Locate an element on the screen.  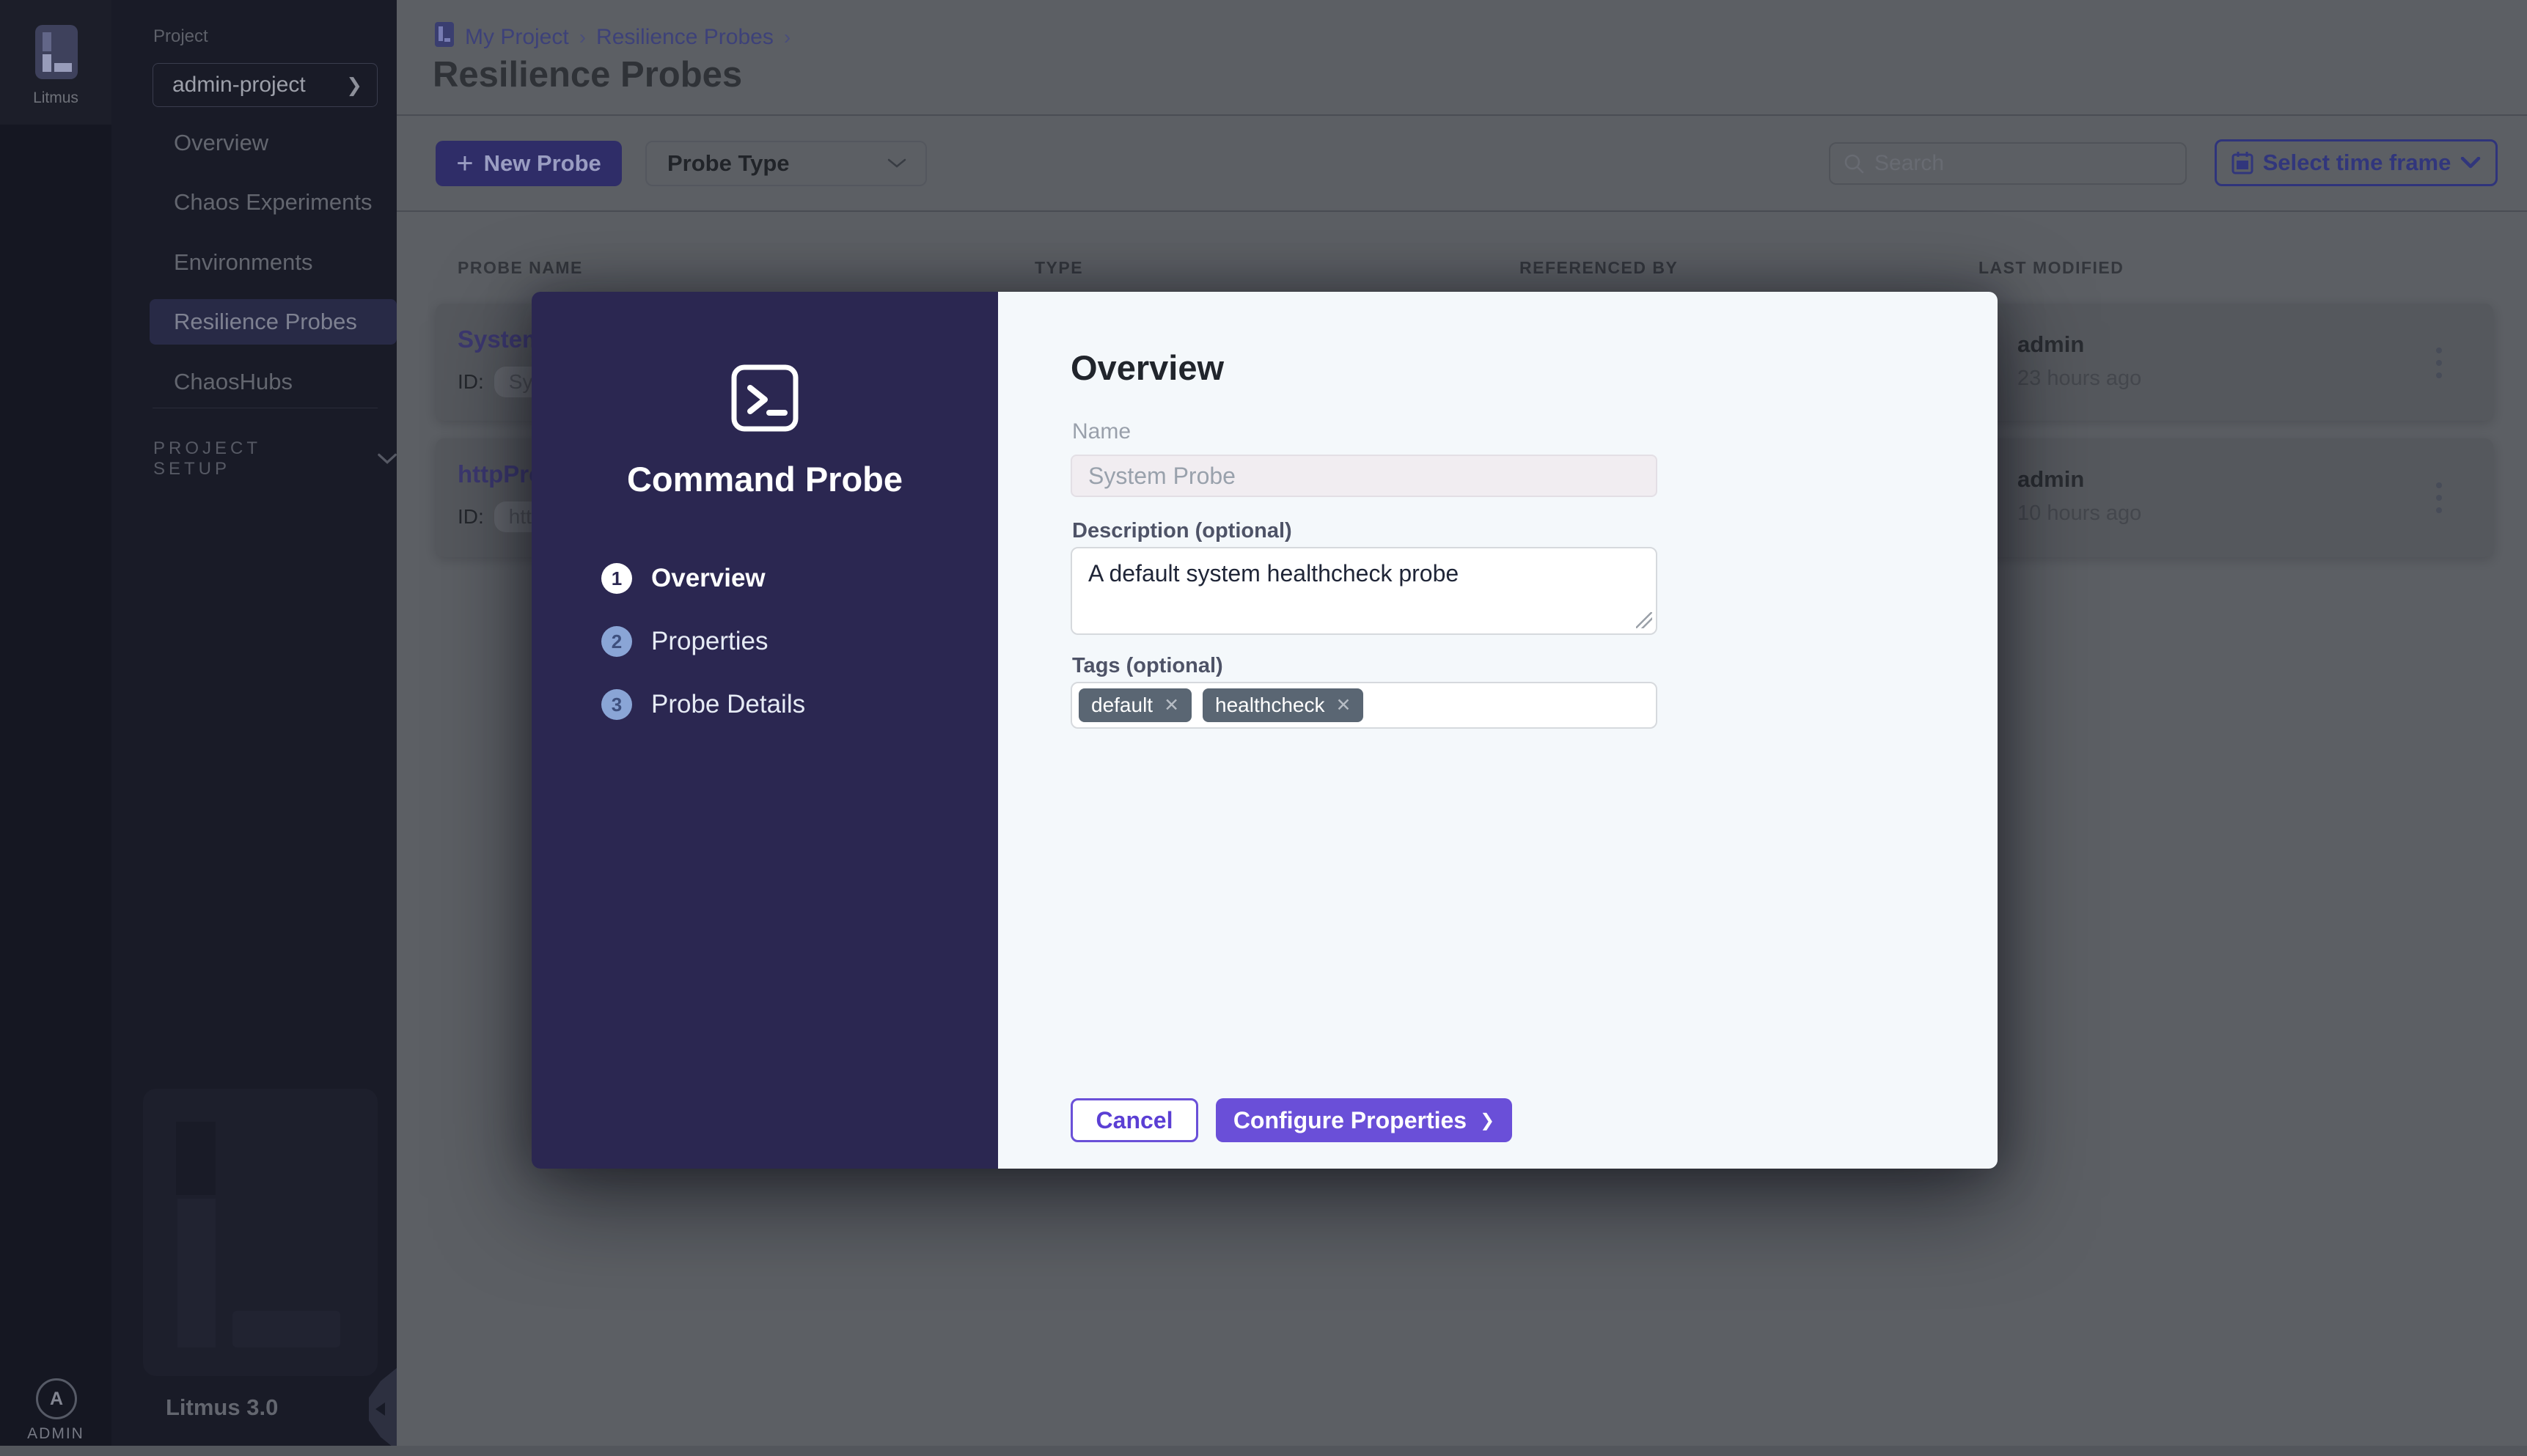
configure-properties-button: Configure Properties ❯ is located at coordinates (1364, 1120).